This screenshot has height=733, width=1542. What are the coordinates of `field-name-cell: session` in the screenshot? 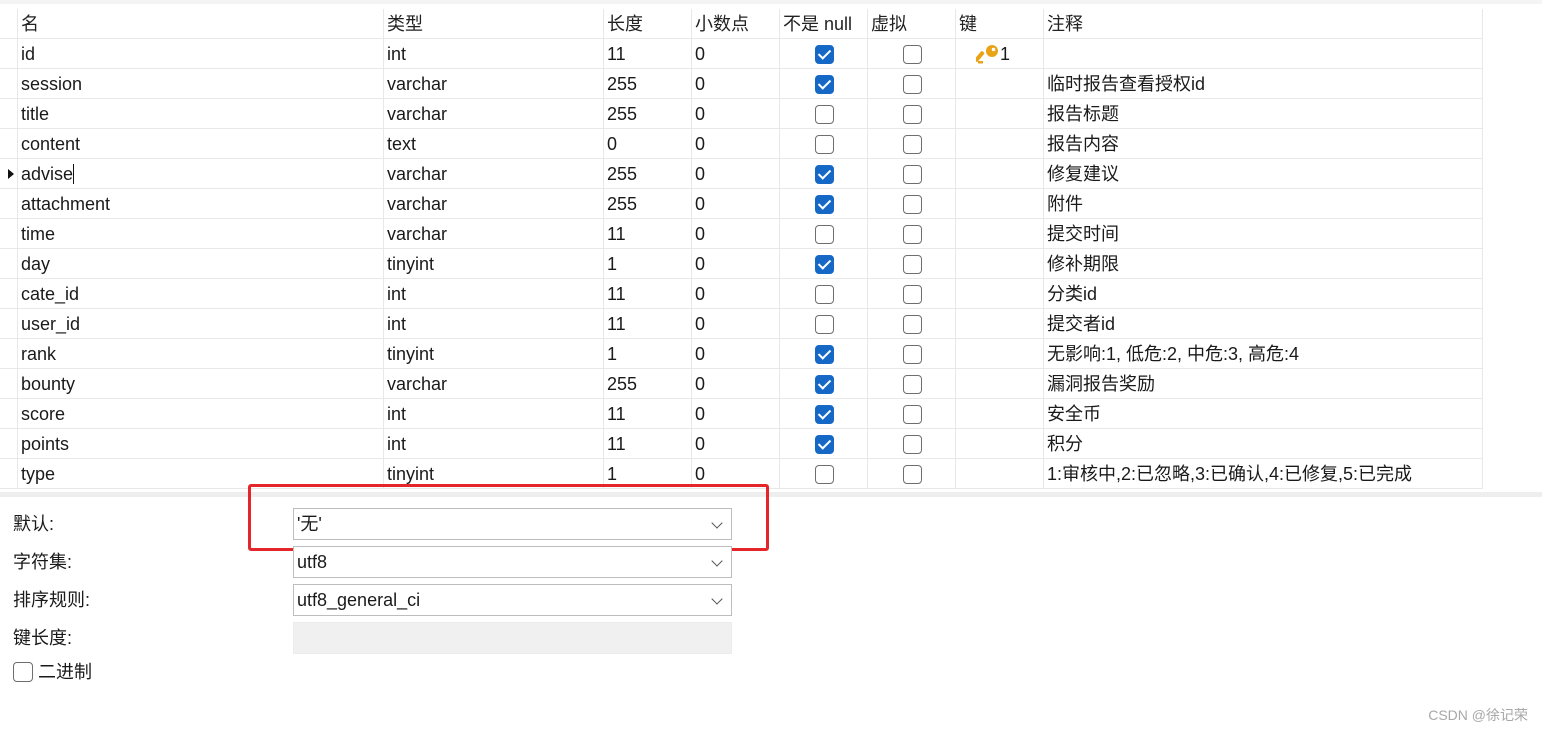 It's located at (200, 84).